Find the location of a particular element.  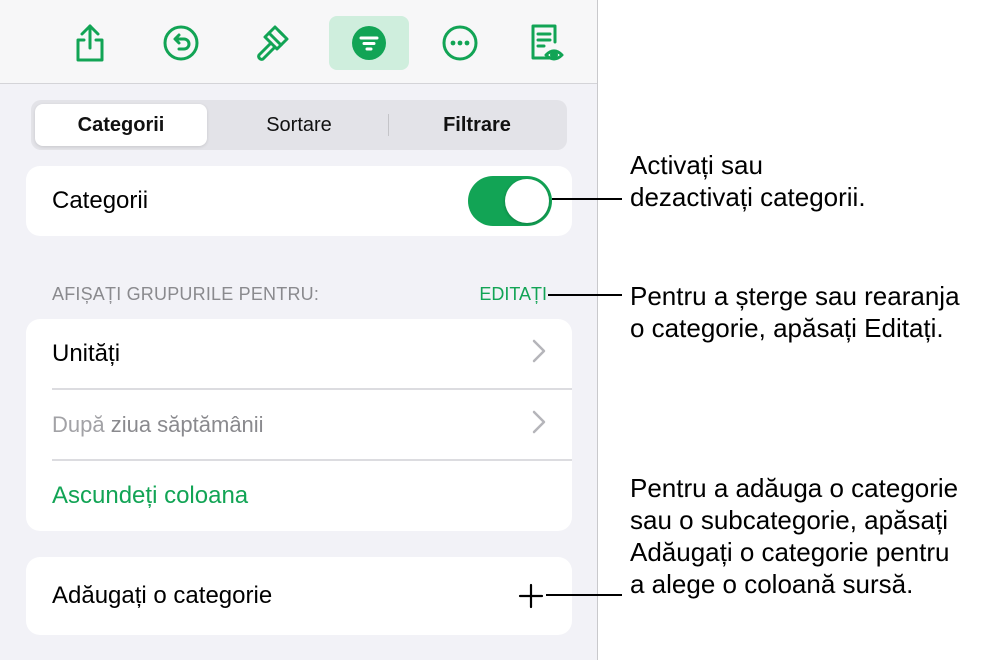

tab-segmented-control: Categorii Sortare Filtrare is located at coordinates (299, 125).